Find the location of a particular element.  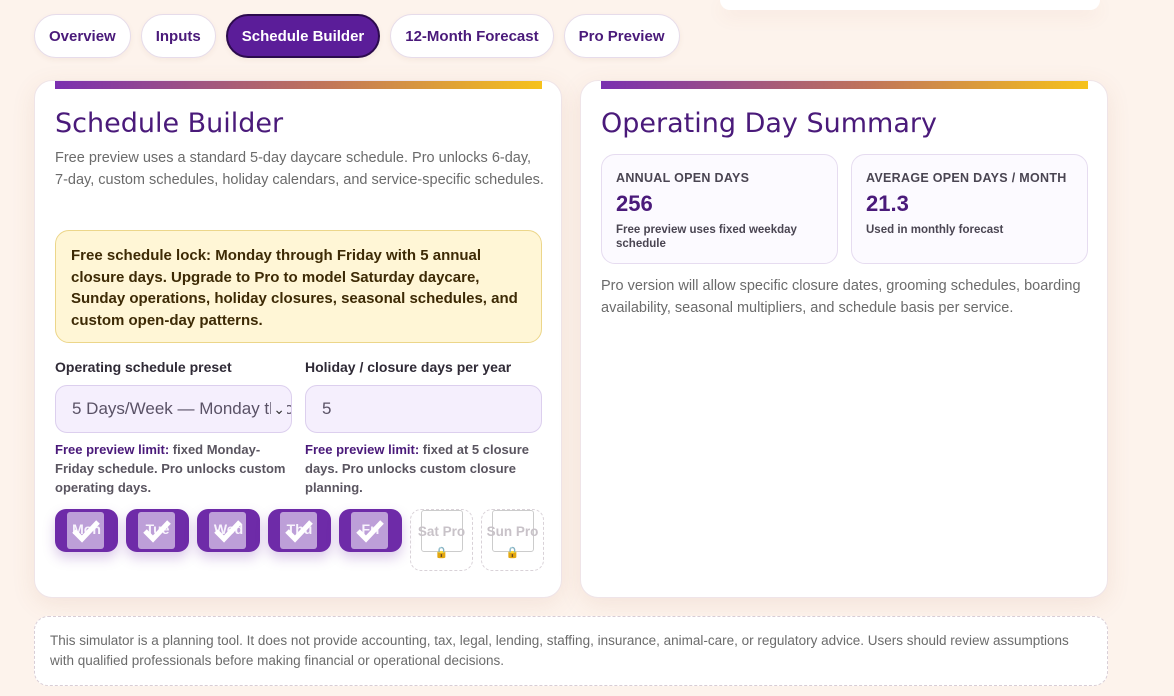

stat-subtext: Used in monthly forecast is located at coordinates (935, 230).